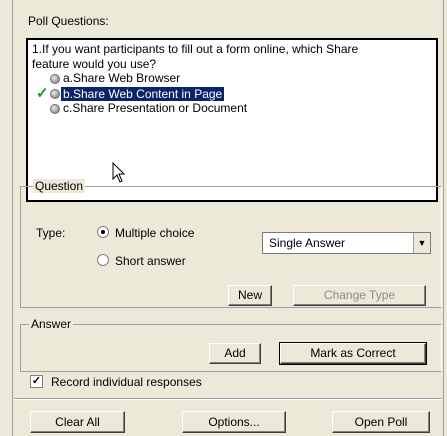  I want to click on answer-mode-select: Single Answer ▼, so click(346, 243).